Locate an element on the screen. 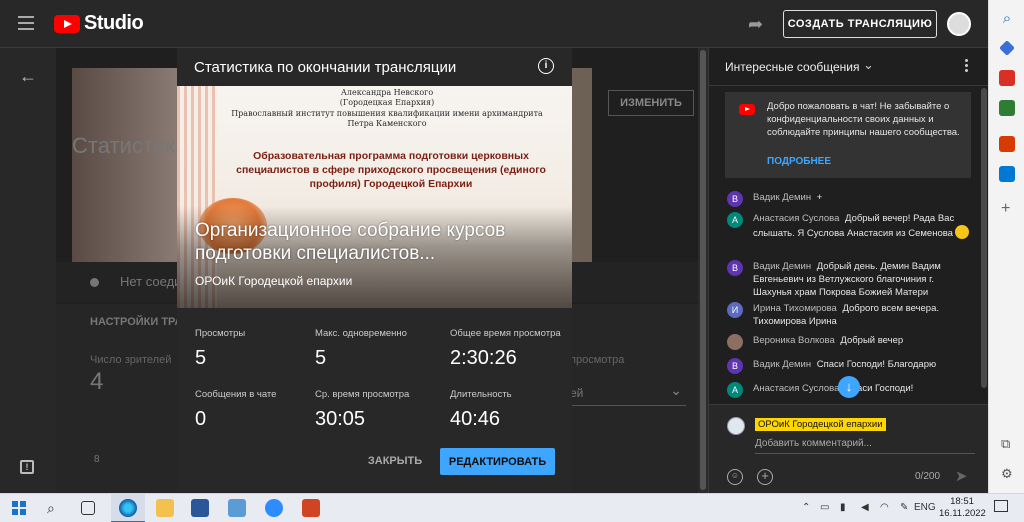  page-scrollbar is located at coordinates (703, 270).